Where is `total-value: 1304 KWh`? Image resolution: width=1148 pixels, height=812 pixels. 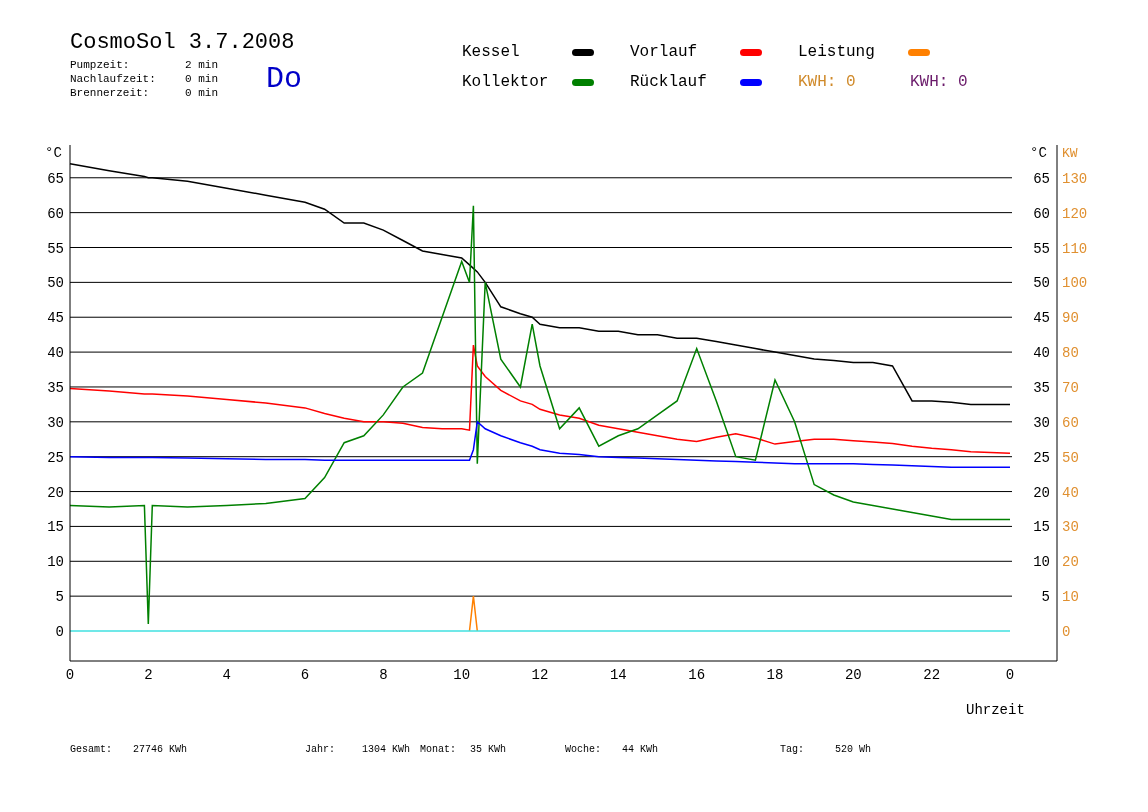
total-value: 1304 KWh is located at coordinates (386, 750).